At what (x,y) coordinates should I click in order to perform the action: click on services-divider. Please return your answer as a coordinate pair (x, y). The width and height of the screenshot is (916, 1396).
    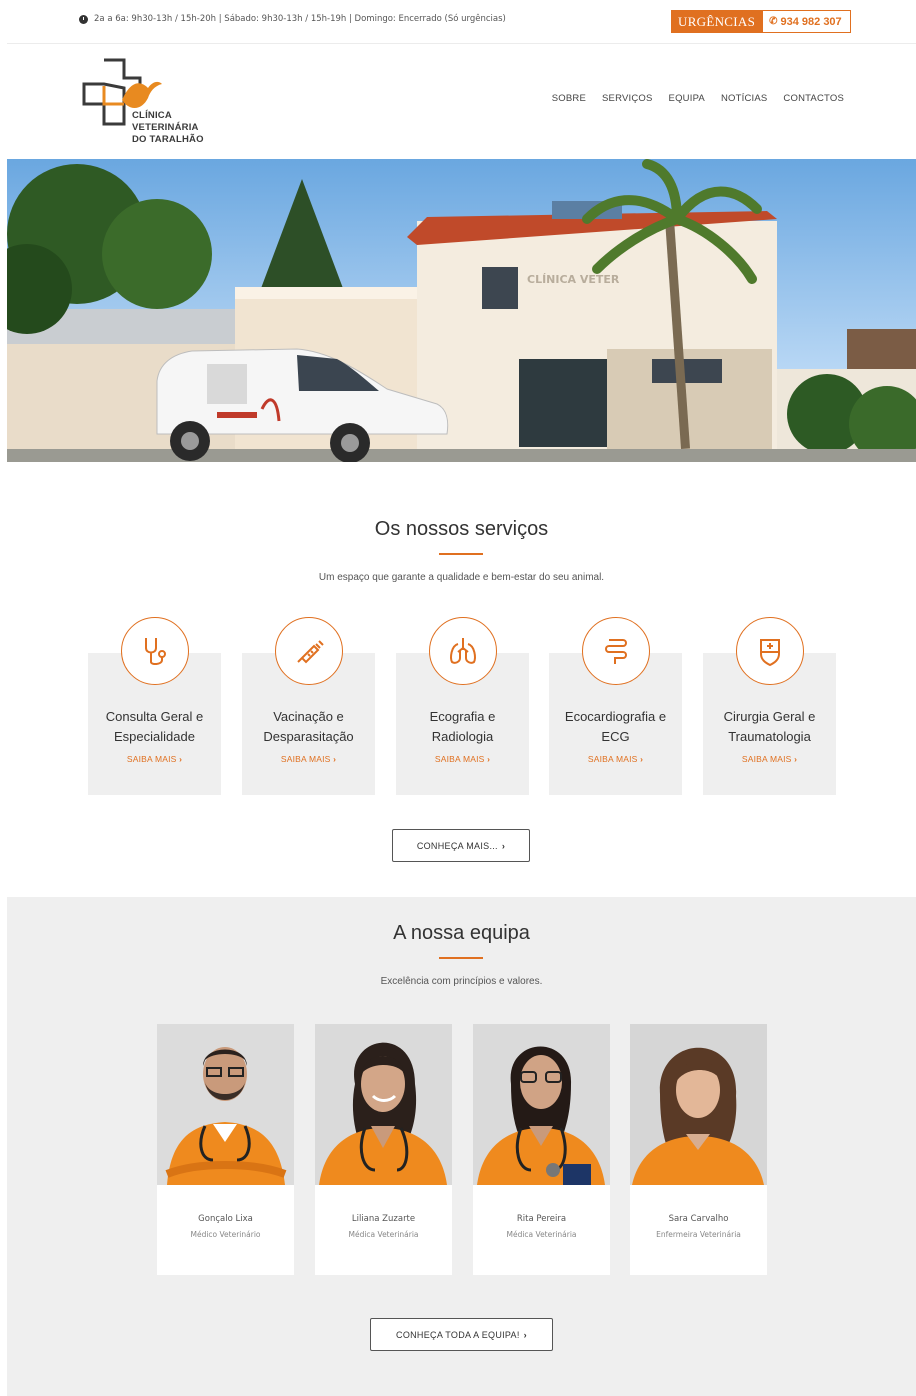
    Looking at the image, I should click on (461, 554).